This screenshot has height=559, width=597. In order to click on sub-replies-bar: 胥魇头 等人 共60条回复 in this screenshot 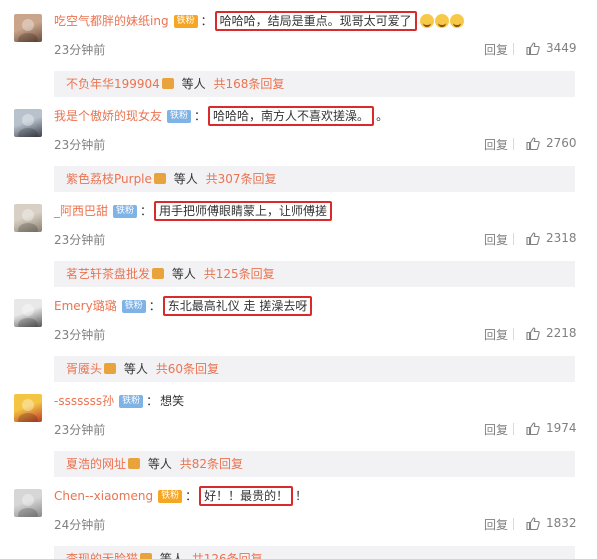, I will do `click(314, 369)`.